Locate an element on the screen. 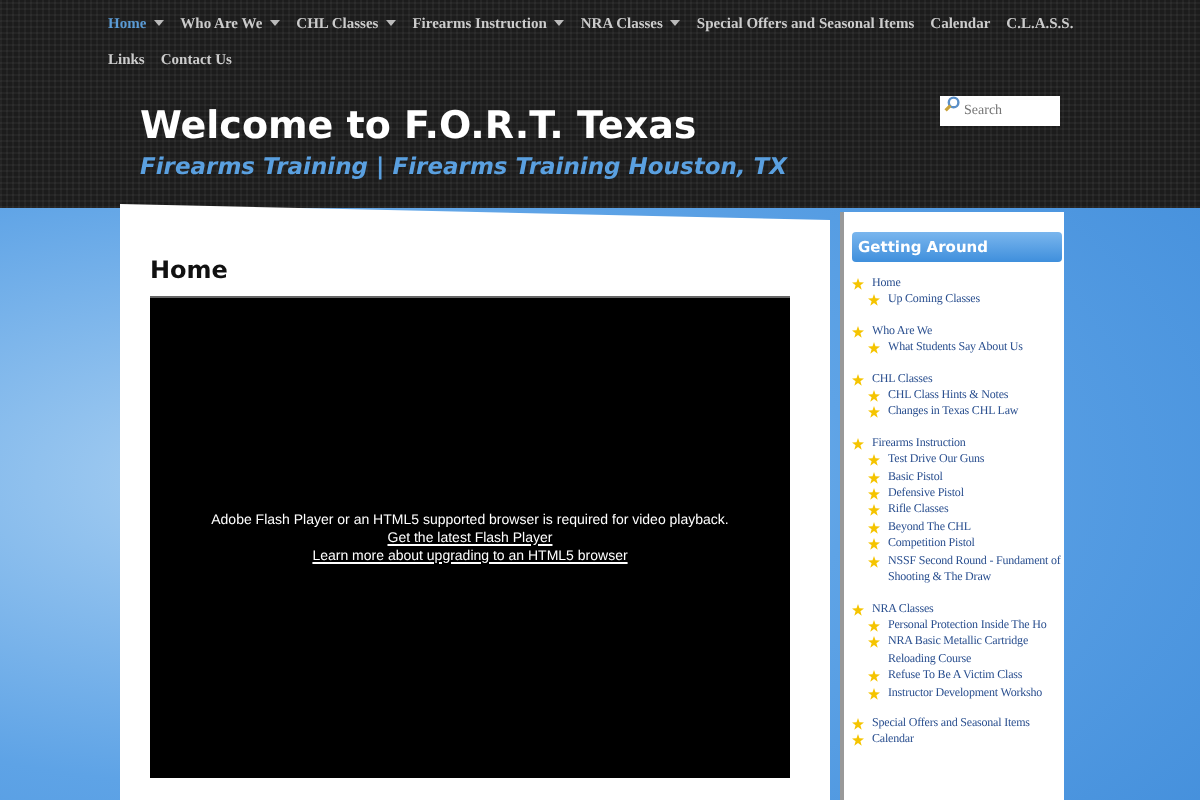 The height and width of the screenshot is (800, 1200). search-icon is located at coordinates (952, 104).